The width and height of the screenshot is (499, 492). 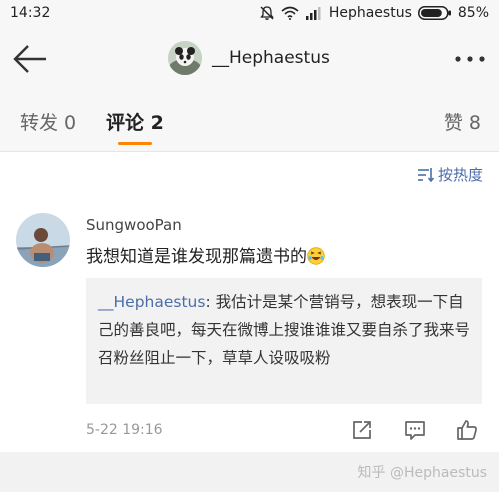 What do you see at coordinates (249, 121) in the screenshot?
I see `tab-bar: 转发 0 评论 2 赞 8` at bounding box center [249, 121].